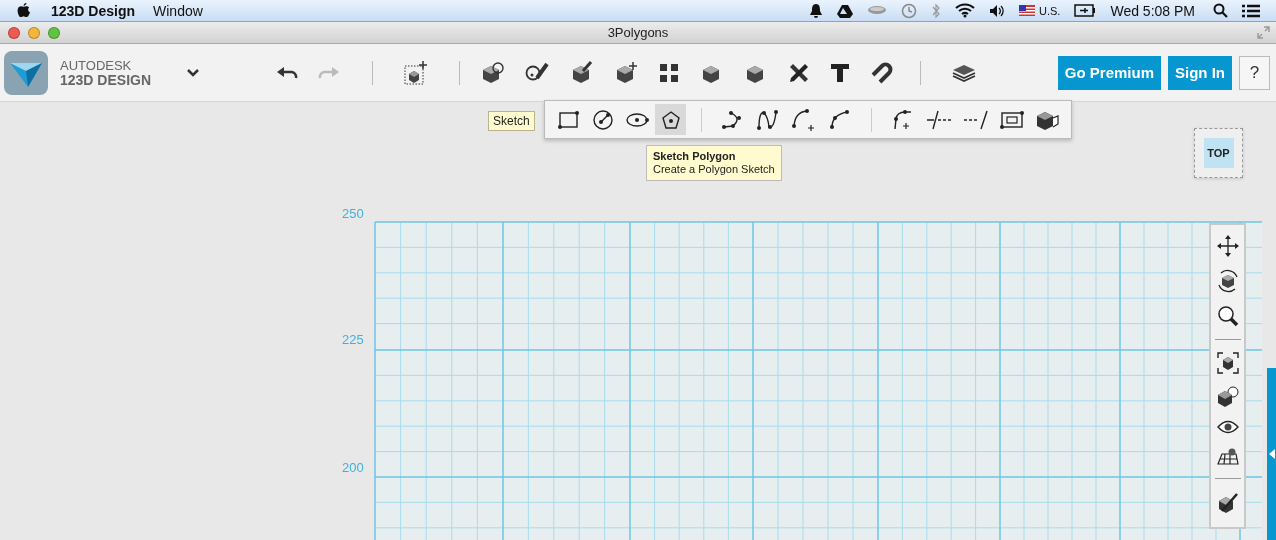 The image size is (1276, 540). I want to click on view-cube-face: TOP, so click(1218, 153).